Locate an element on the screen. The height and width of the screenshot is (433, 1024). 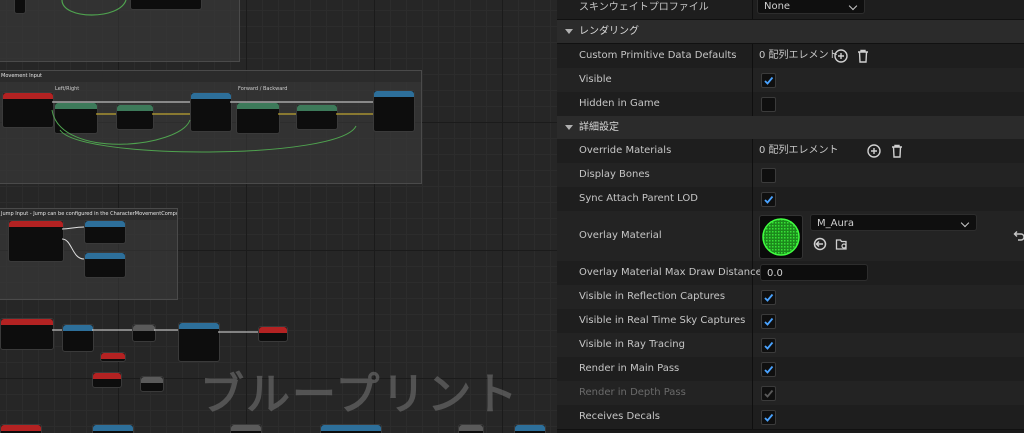
overlay-max-draw-value: 0.0 is located at coordinates (775, 273).